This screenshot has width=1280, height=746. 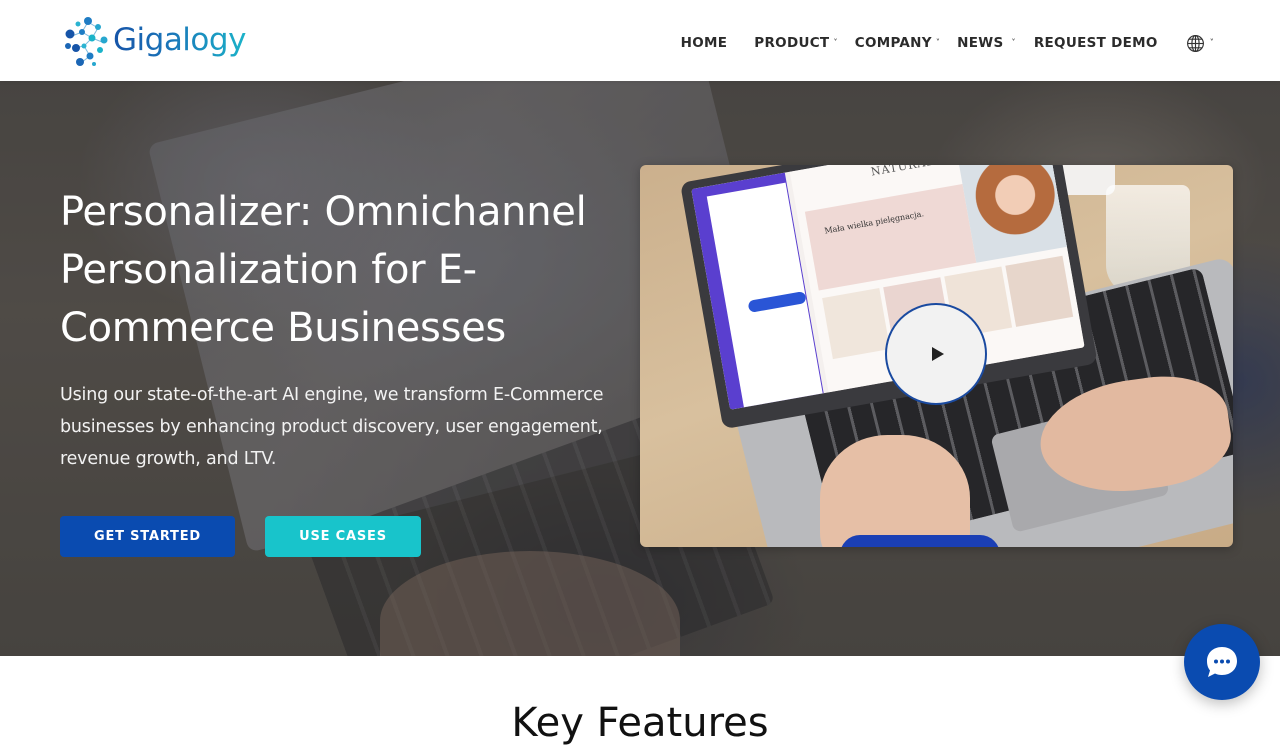 I want to click on globe-icon, so click(x=1195, y=43).